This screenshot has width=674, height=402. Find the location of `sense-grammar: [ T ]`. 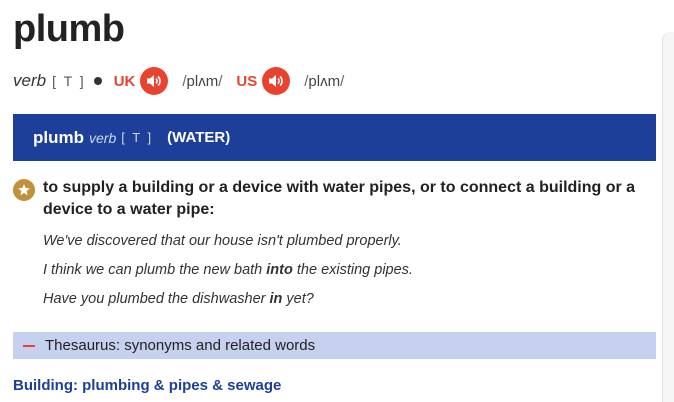

sense-grammar: [ T ] is located at coordinates (137, 137).